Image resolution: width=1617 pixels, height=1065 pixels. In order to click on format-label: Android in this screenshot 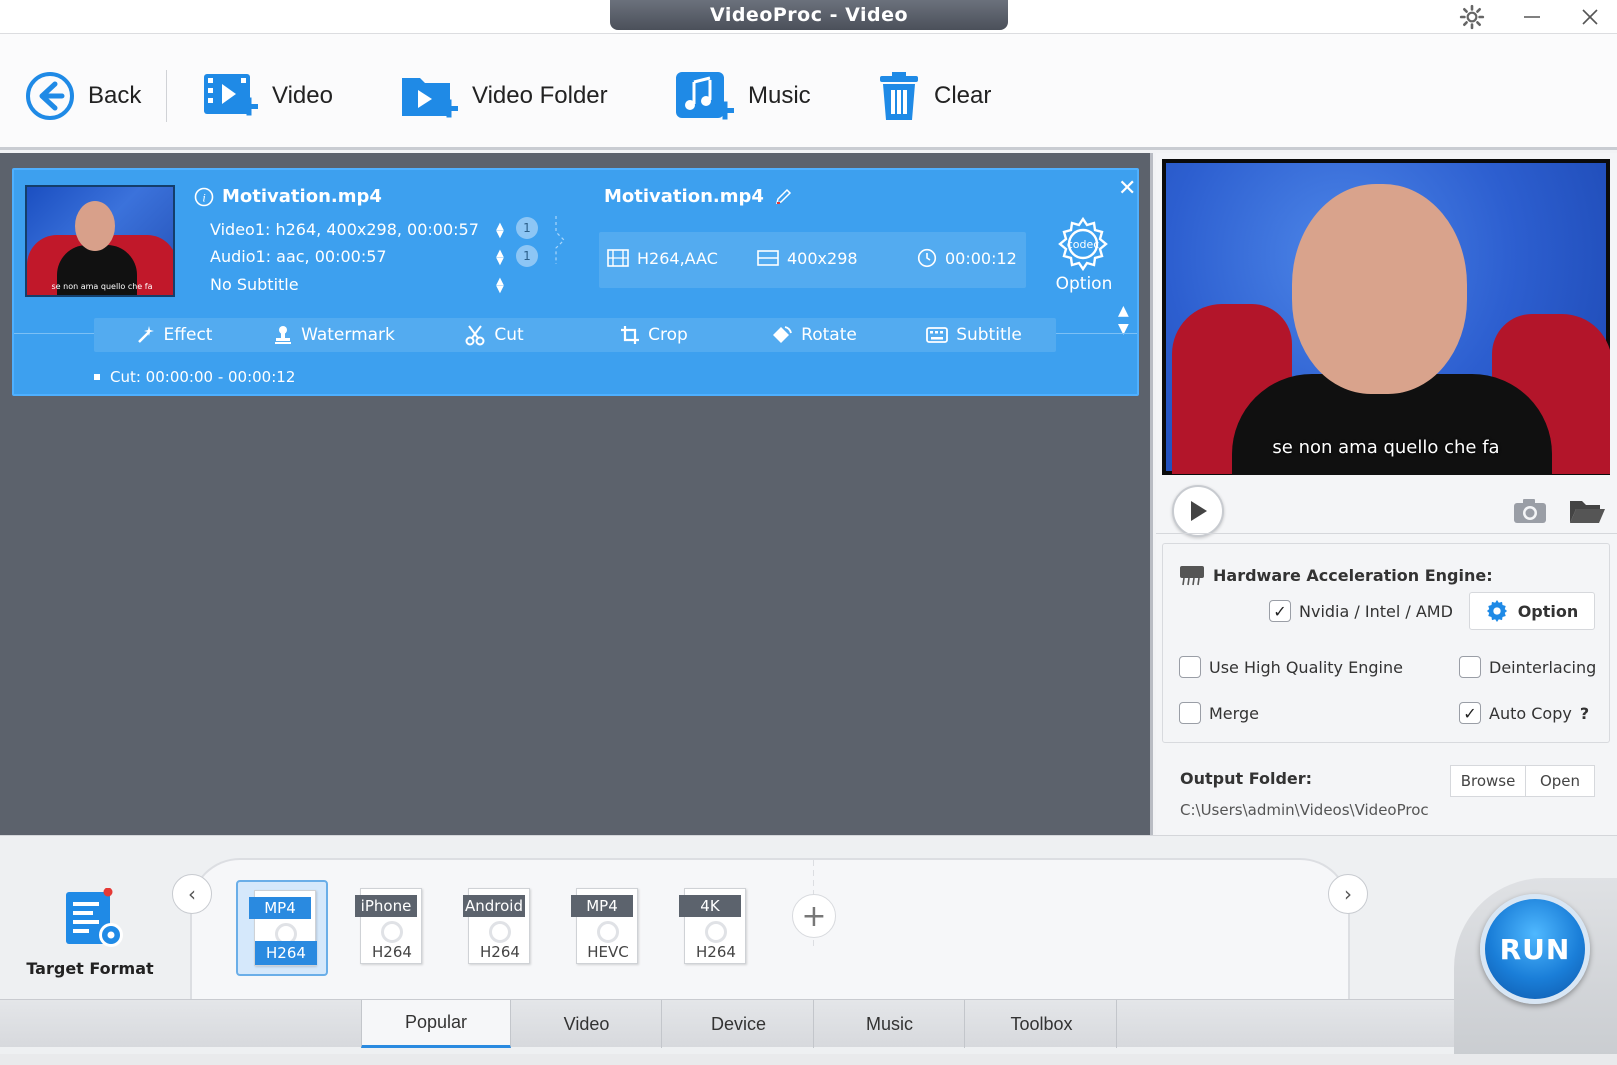, I will do `click(494, 906)`.